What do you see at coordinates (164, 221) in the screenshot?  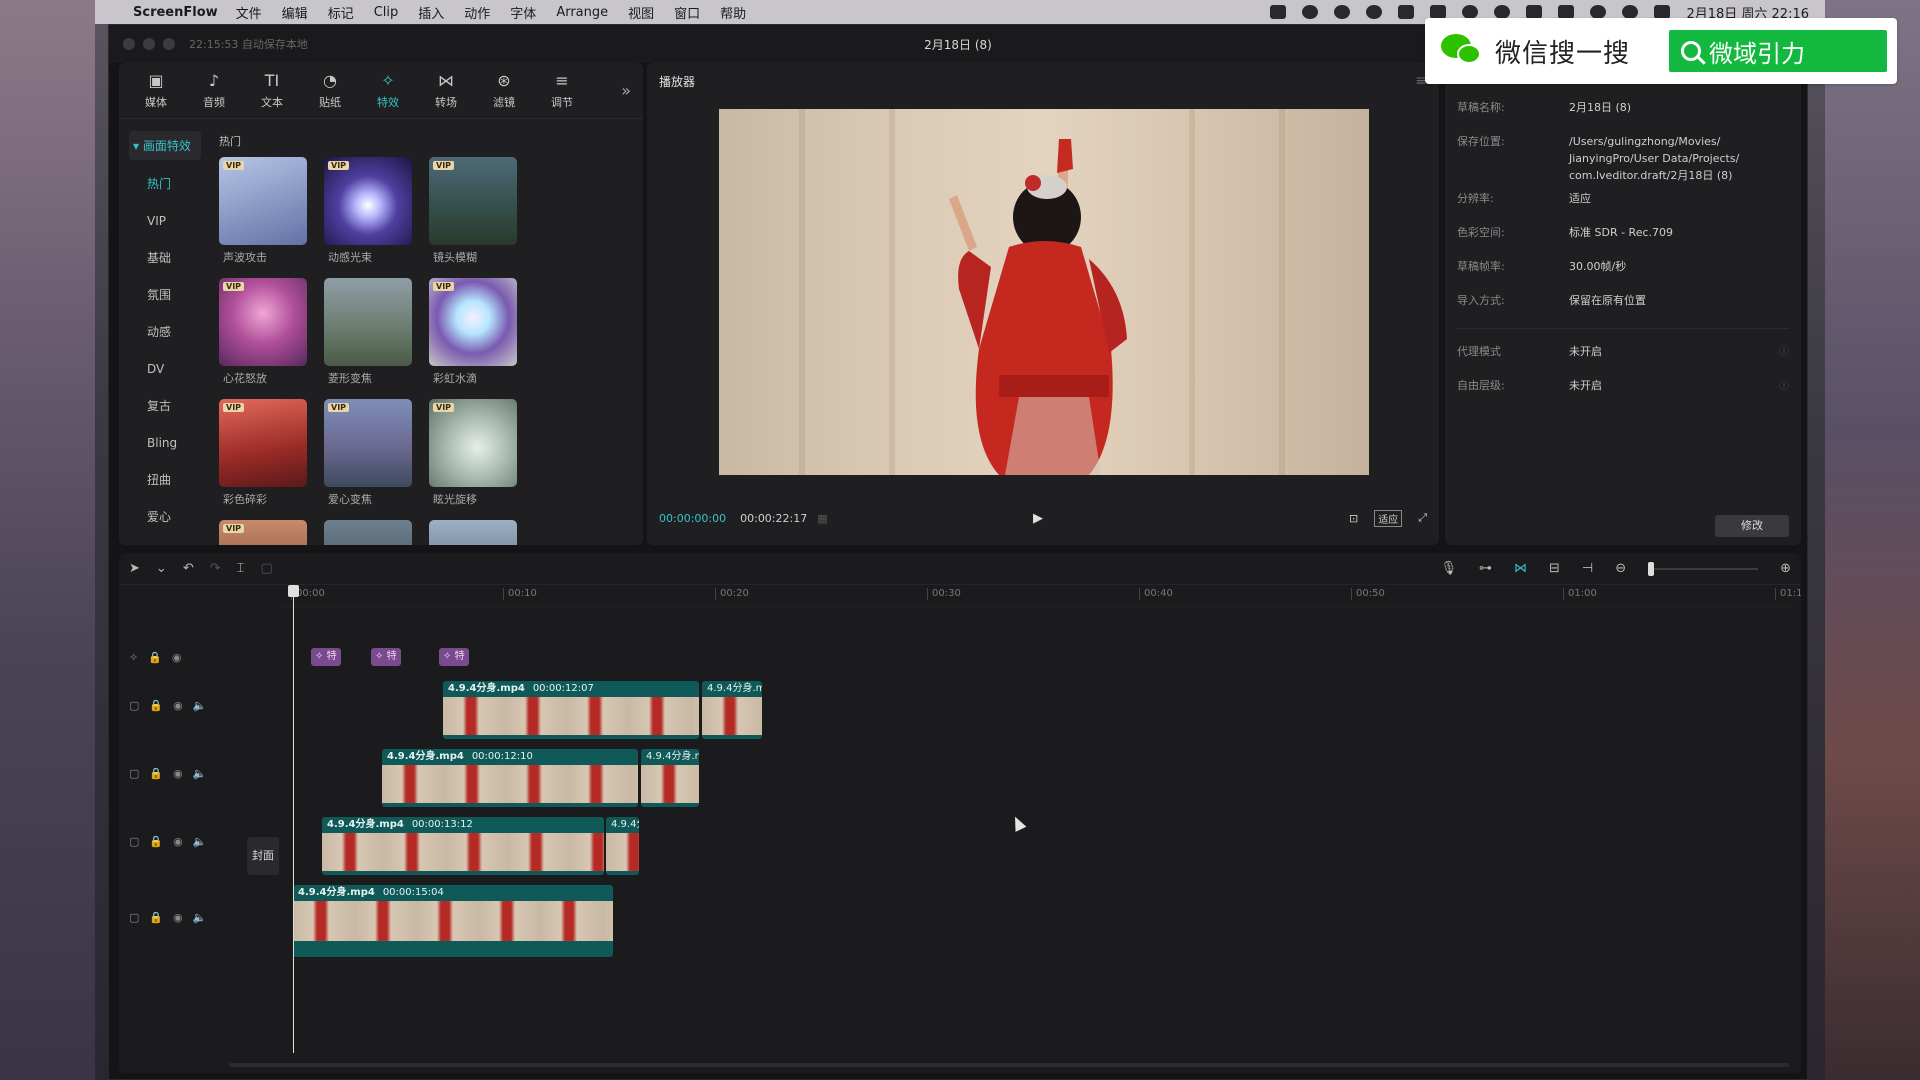 I see `category-vip: VIP` at bounding box center [164, 221].